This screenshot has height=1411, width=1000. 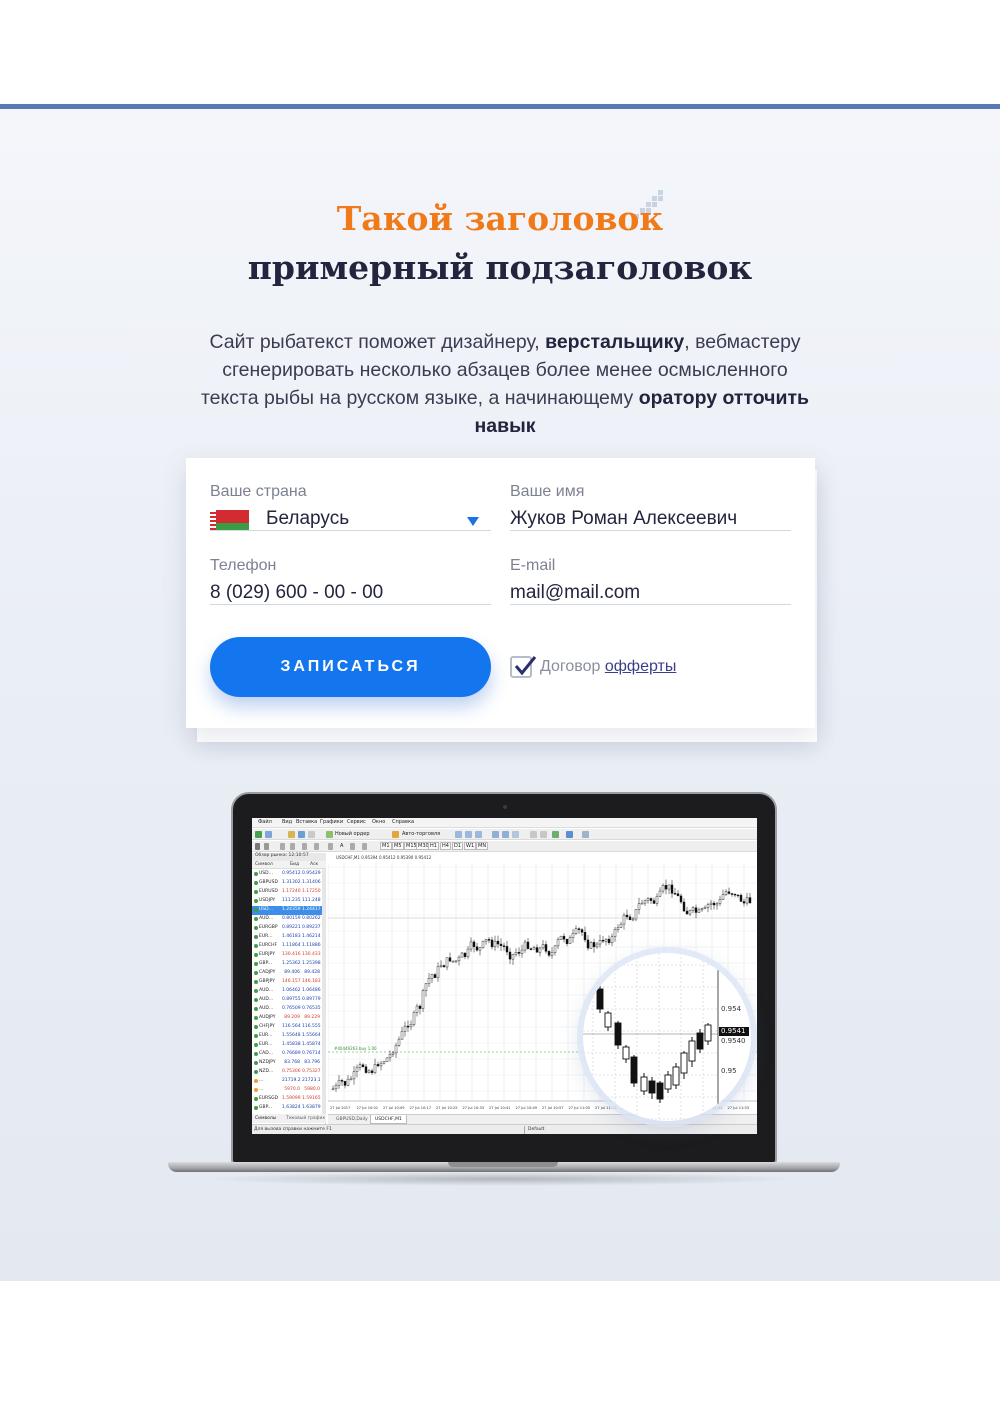 I want to click on bid-cell: 146.157, so click(x=291, y=981).